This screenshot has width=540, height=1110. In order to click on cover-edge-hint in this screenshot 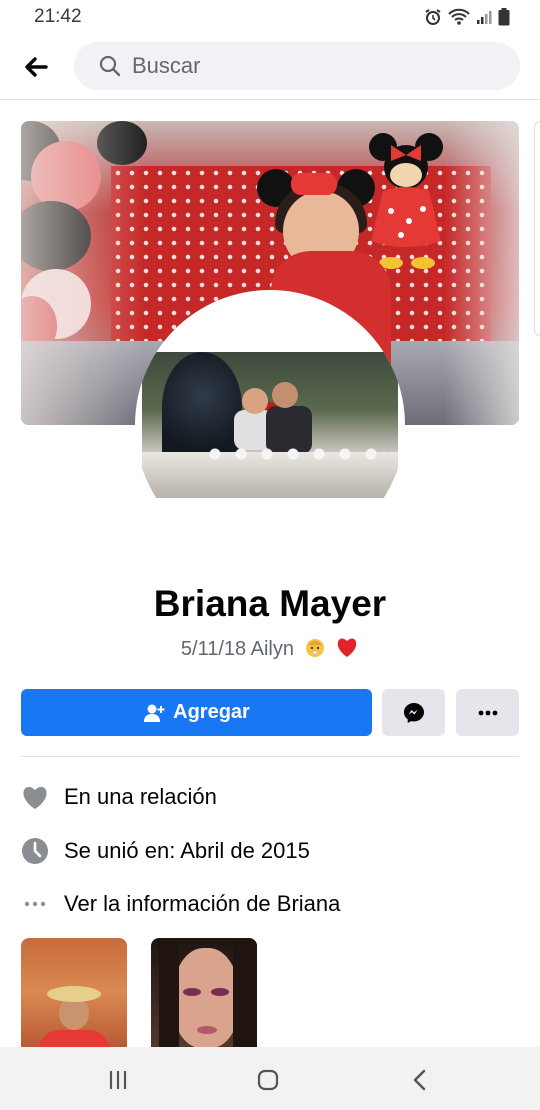, I will do `click(537, 228)`.